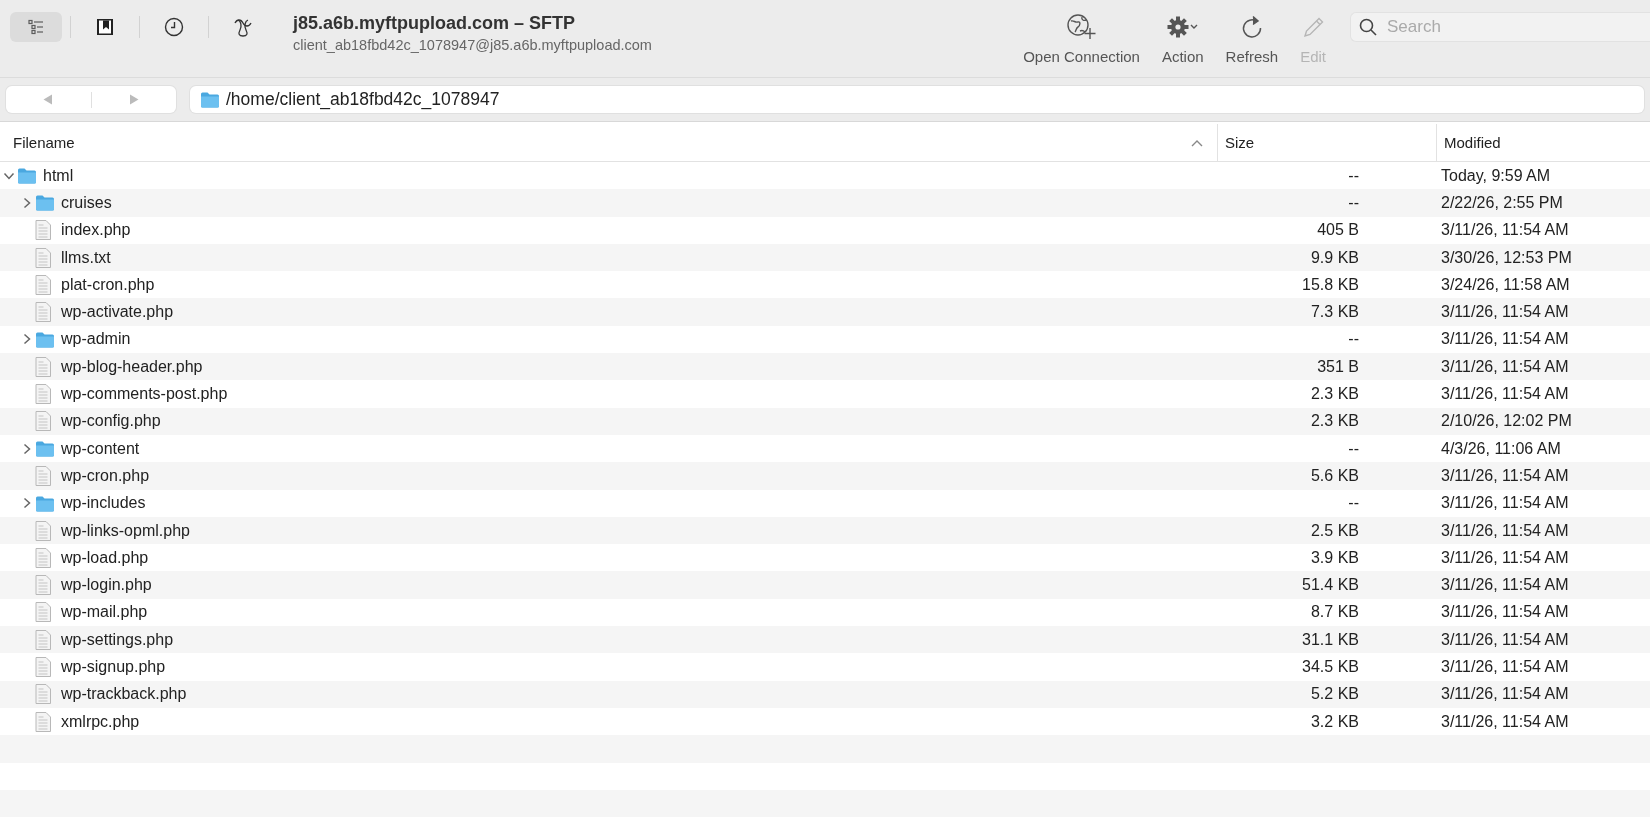  Describe the element at coordinates (113, 667) in the screenshot. I see `file-name: wp-signup.php` at that location.